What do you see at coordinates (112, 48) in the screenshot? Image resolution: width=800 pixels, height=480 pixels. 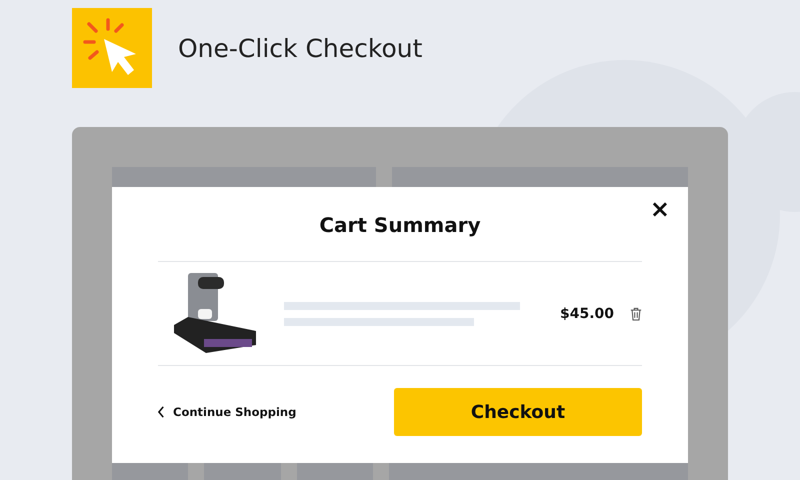 I see `cursor-click-icon` at bounding box center [112, 48].